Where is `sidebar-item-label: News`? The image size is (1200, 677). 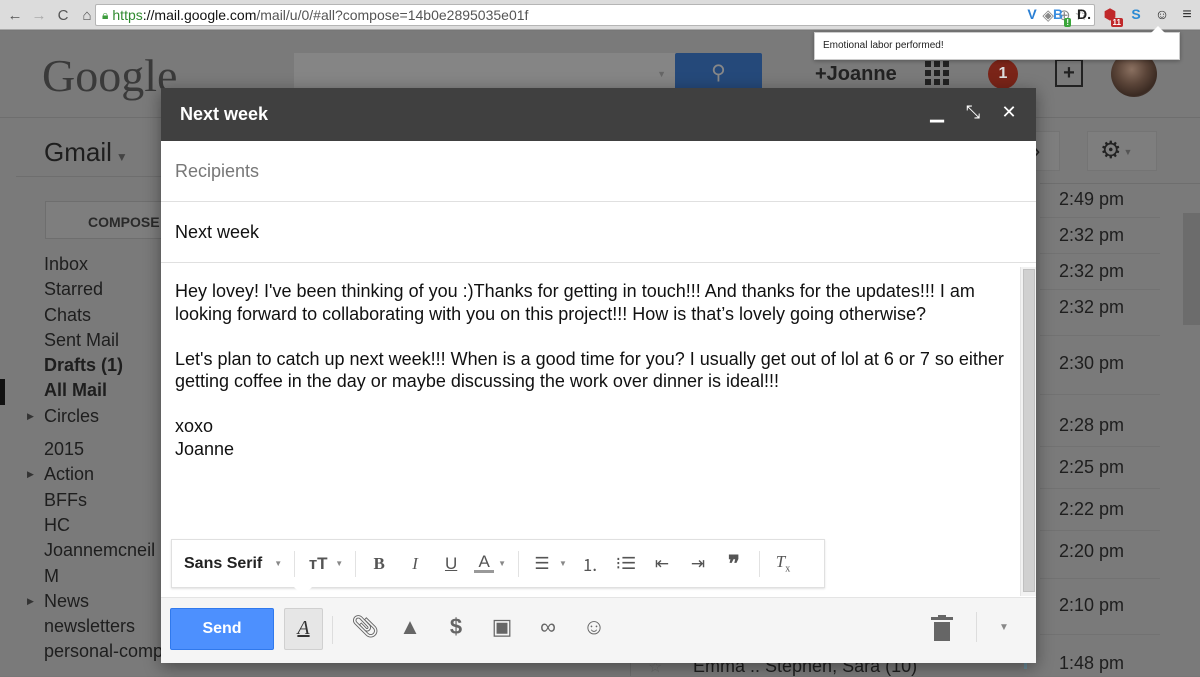
sidebar-item-label: News is located at coordinates (67, 600).